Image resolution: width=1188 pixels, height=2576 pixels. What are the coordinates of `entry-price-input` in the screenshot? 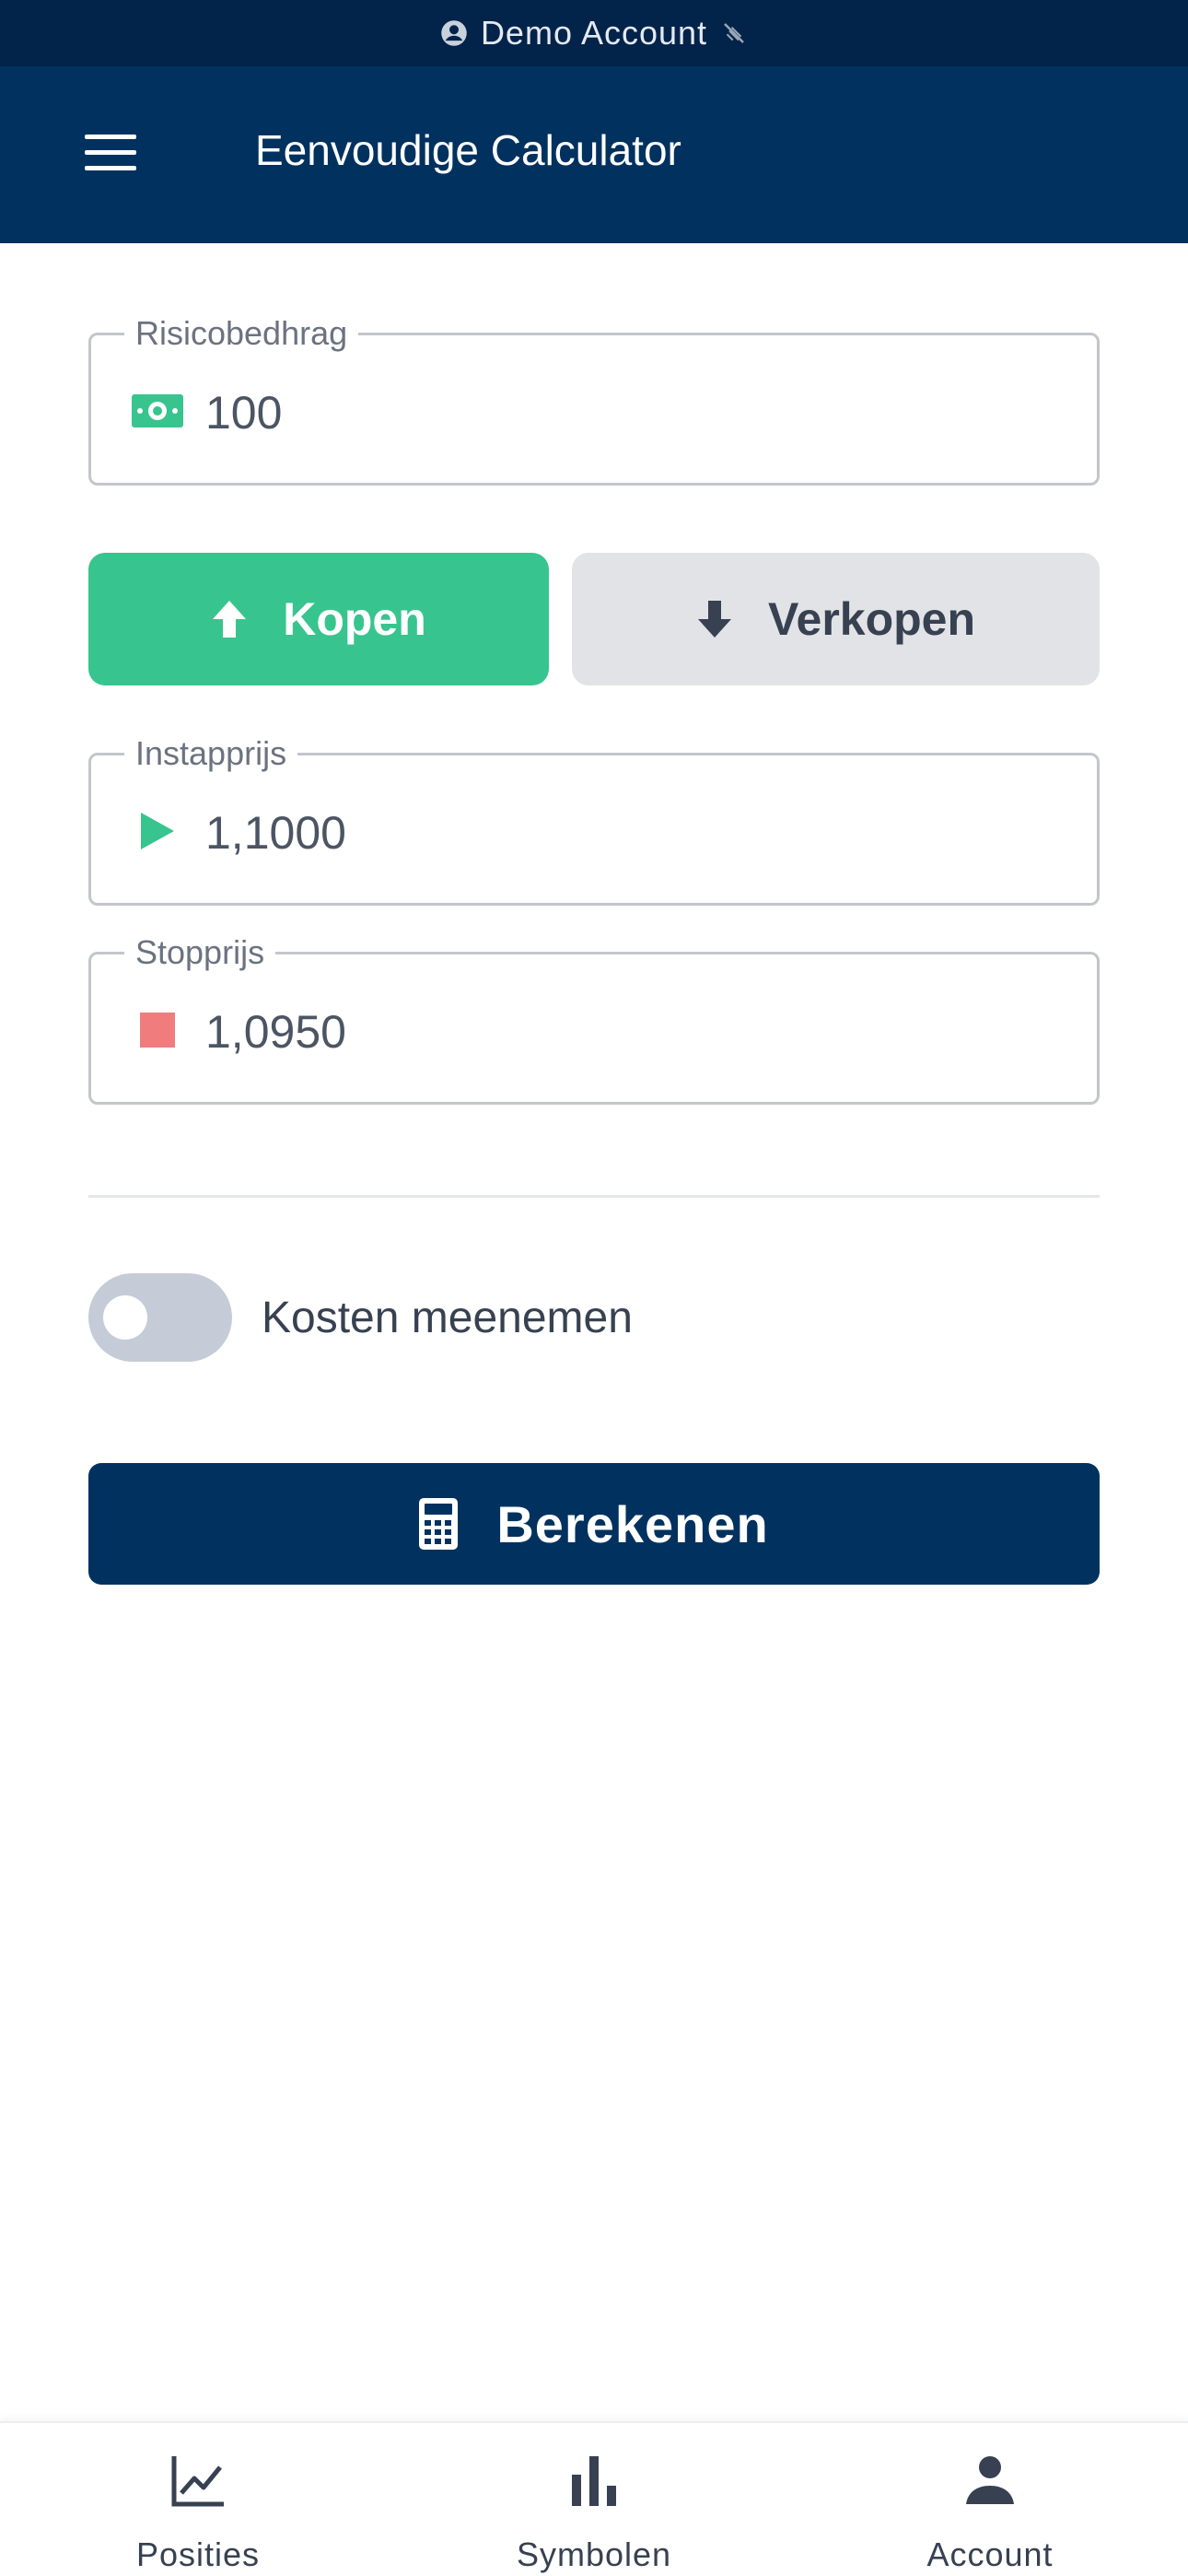 It's located at (620, 833).